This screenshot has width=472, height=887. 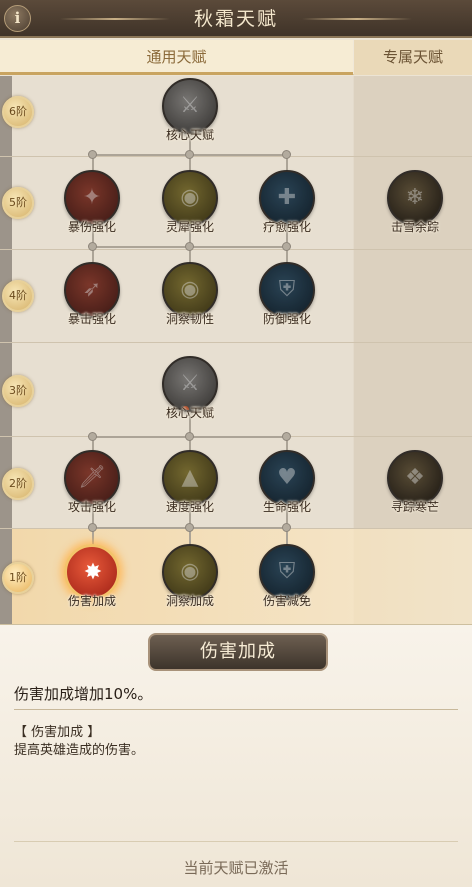 I want to click on detail-title: 伤害加成, so click(x=238, y=652).